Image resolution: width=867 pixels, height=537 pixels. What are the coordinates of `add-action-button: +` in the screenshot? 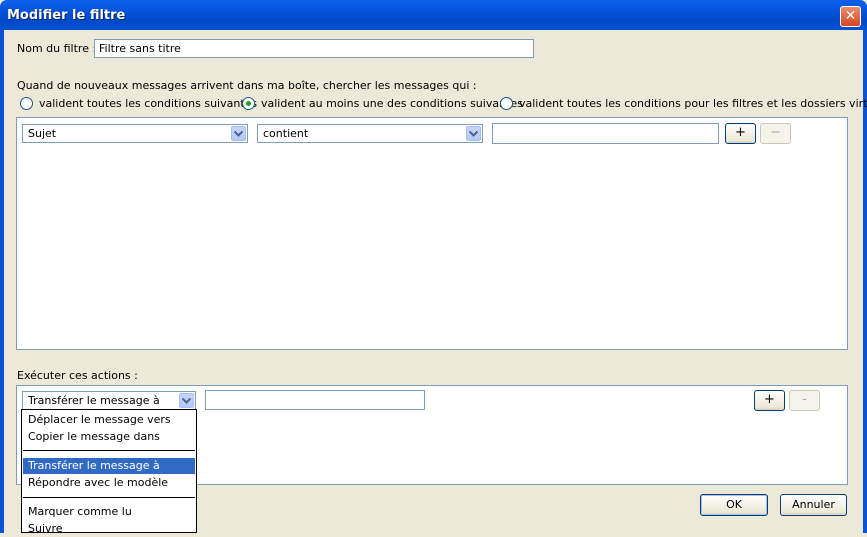 It's located at (769, 400).